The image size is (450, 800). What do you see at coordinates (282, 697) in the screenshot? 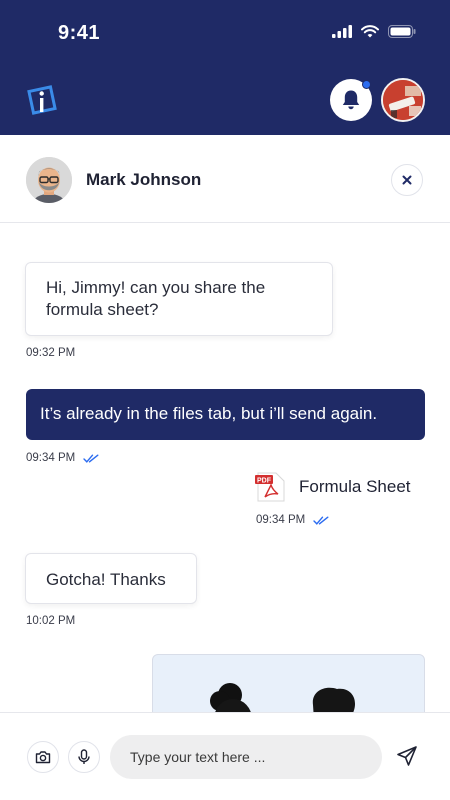
I see `illustration-image` at bounding box center [282, 697].